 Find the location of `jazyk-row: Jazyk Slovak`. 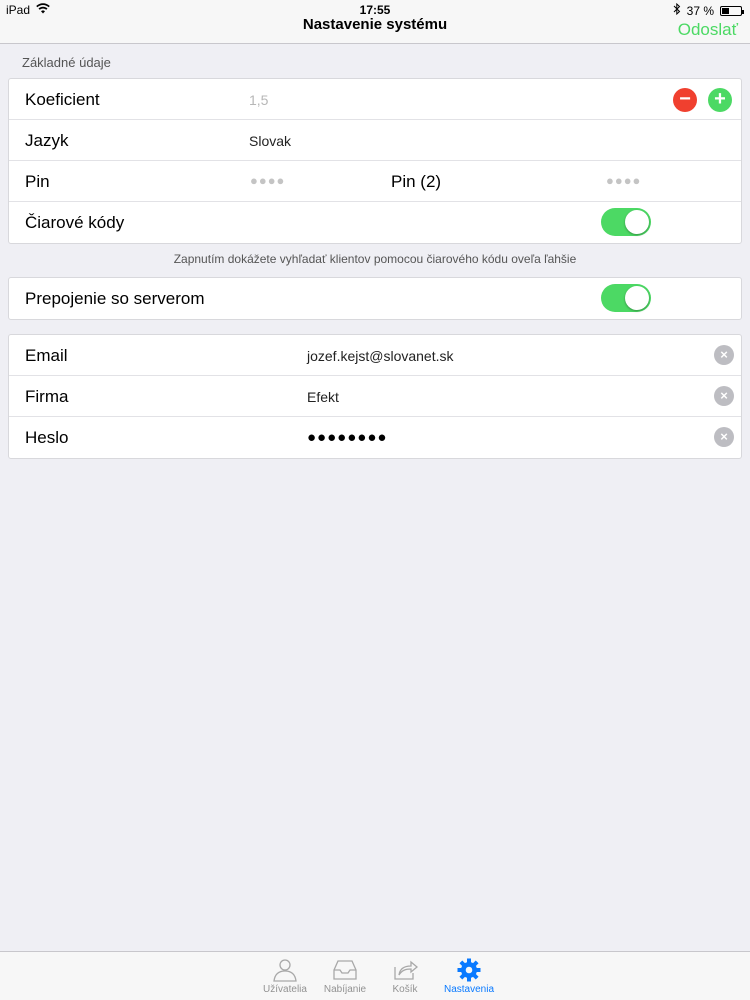

jazyk-row: Jazyk Slovak is located at coordinates (375, 140).